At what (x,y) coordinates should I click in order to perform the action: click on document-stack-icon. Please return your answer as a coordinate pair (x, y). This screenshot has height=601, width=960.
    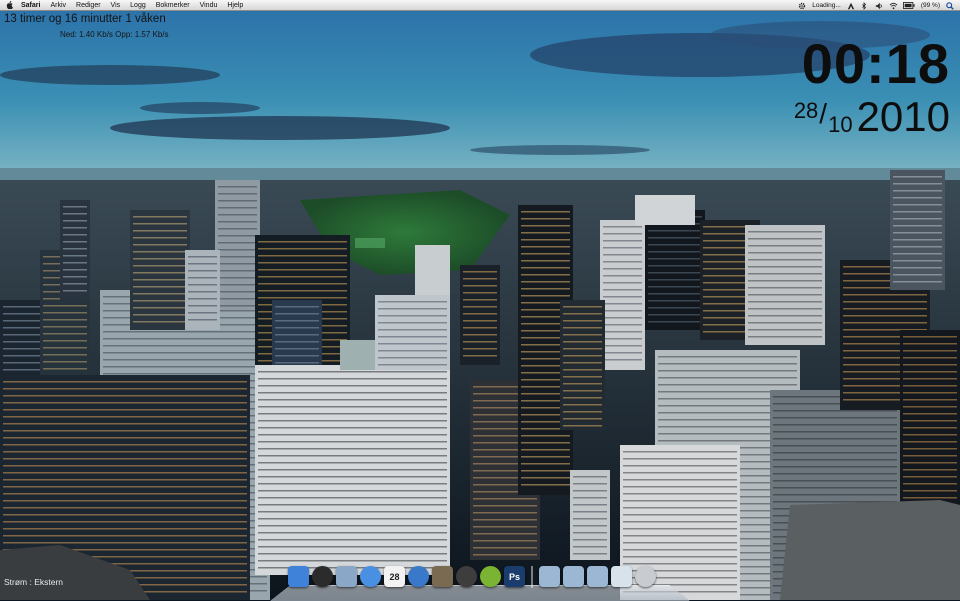
    Looking at the image, I should click on (621, 576).